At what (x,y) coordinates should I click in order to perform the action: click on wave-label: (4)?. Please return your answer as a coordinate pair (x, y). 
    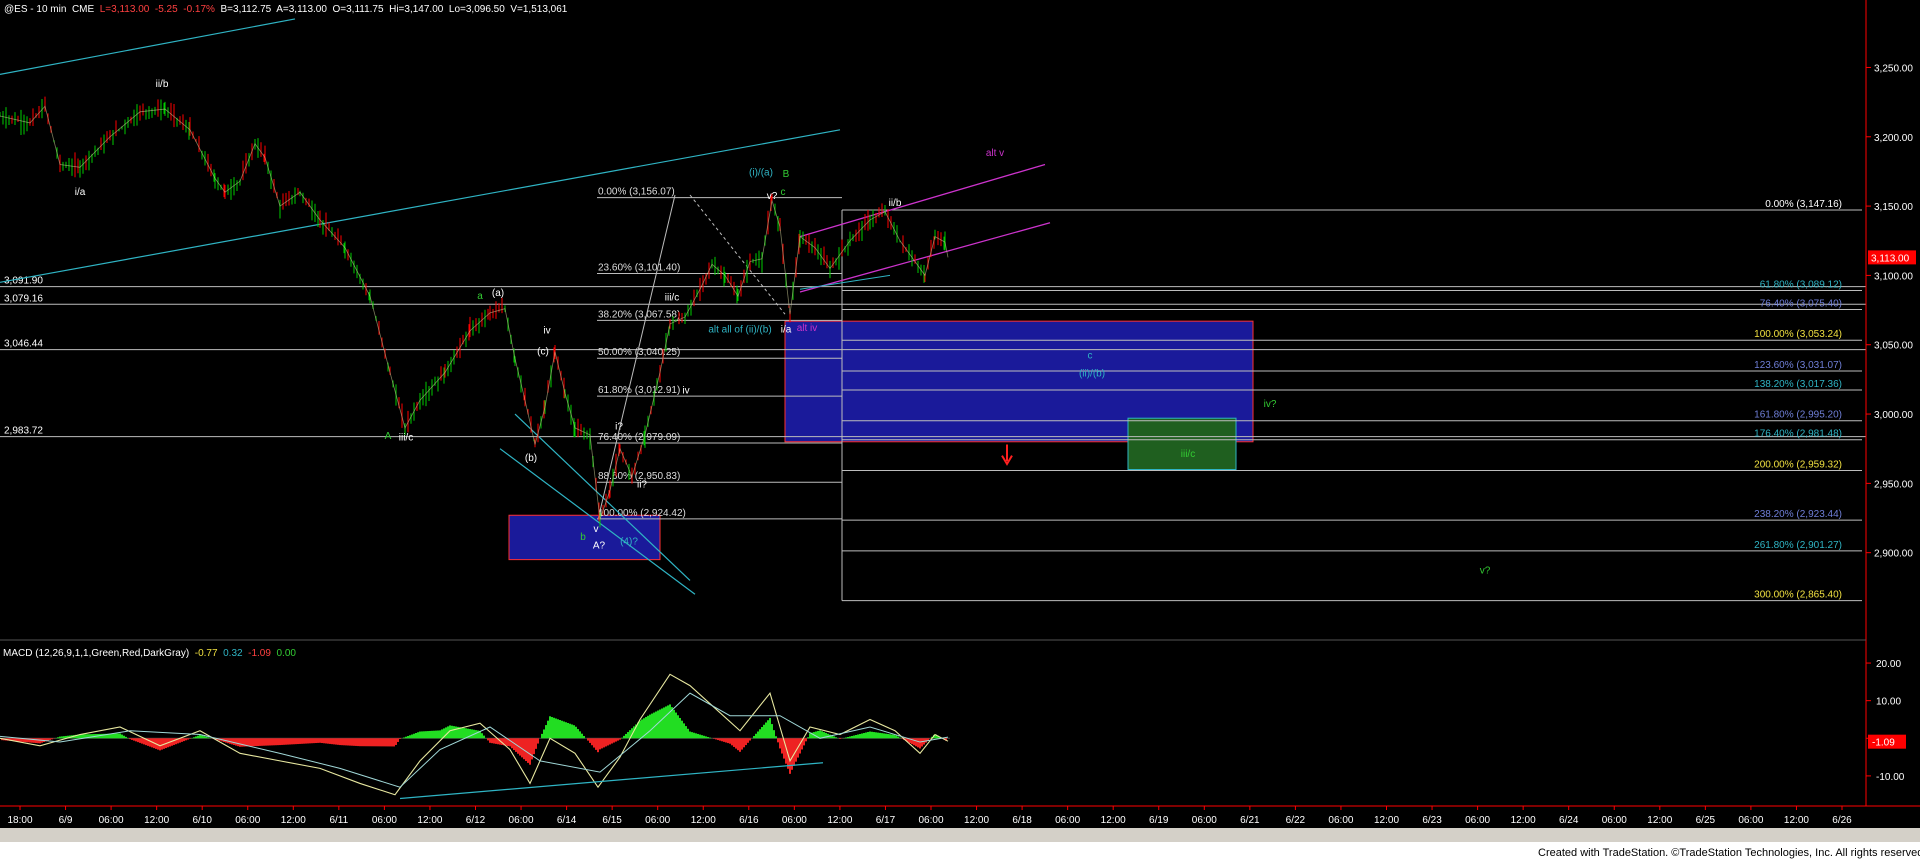
    Looking at the image, I should click on (629, 541).